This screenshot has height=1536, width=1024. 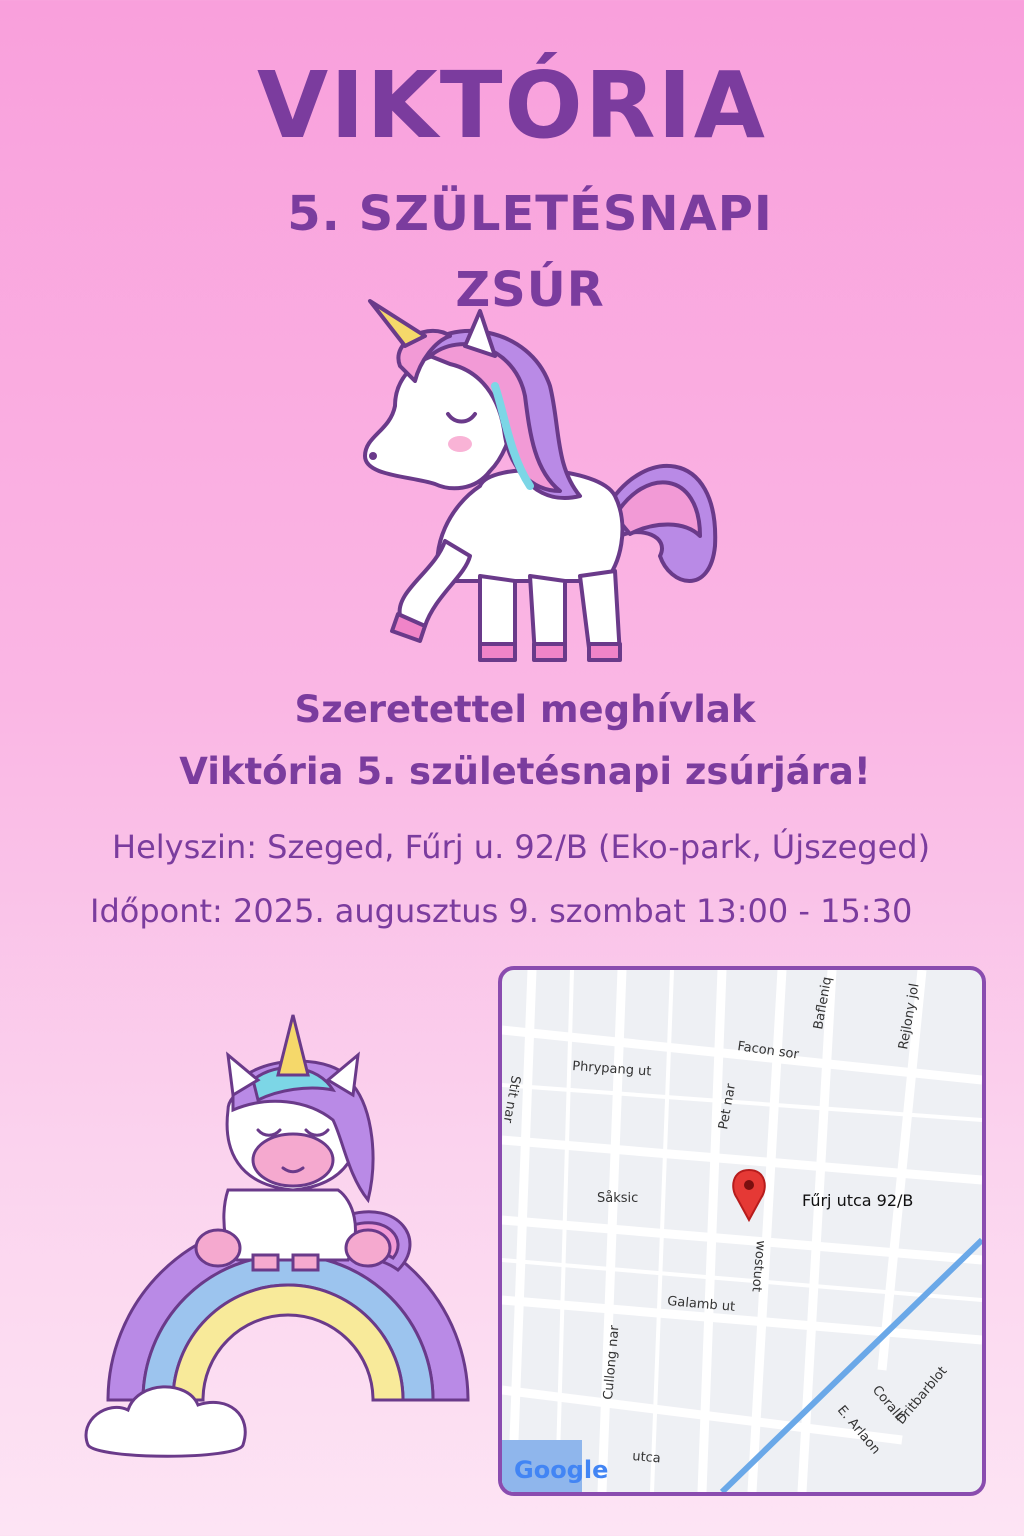 What do you see at coordinates (749, 1195) in the screenshot?
I see `map-pin-icon` at bounding box center [749, 1195].